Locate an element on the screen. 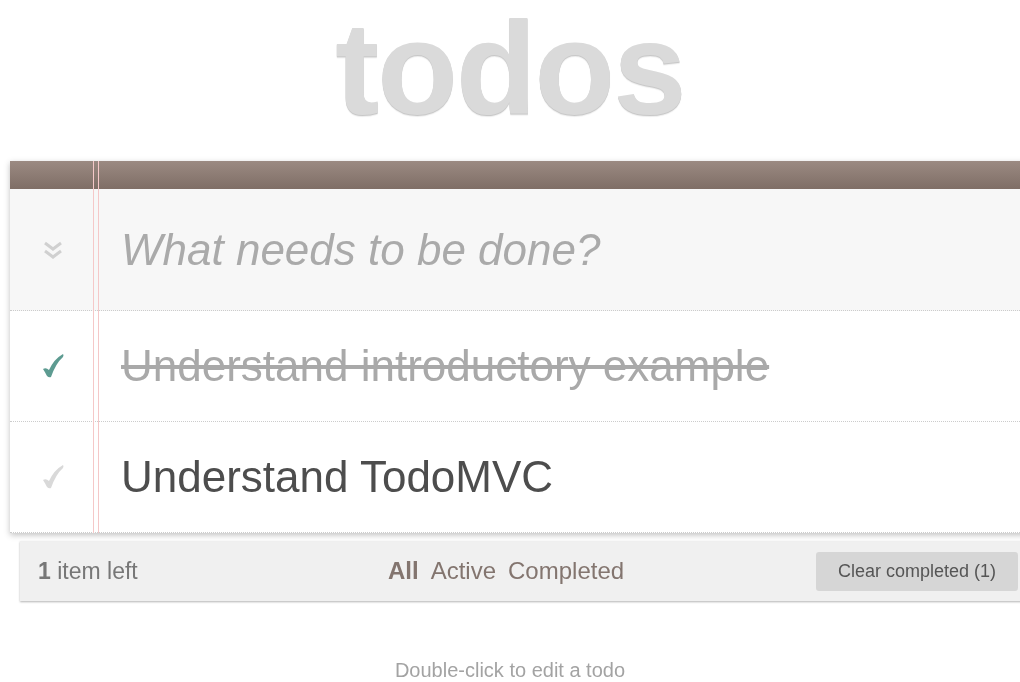  filter-link: Completed is located at coordinates (566, 571).